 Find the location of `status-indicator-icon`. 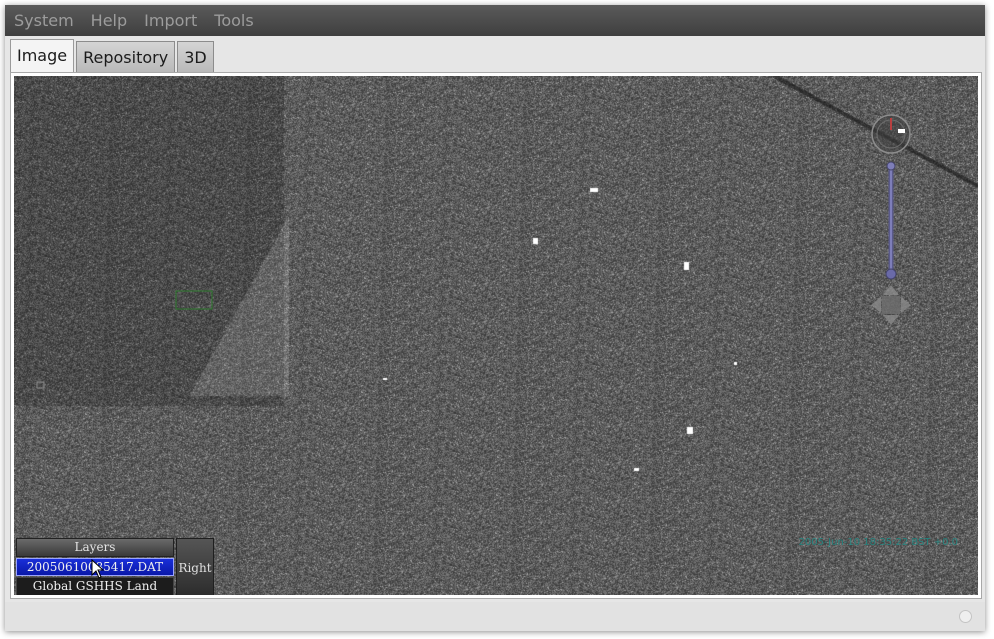

status-indicator-icon is located at coordinates (965, 616).